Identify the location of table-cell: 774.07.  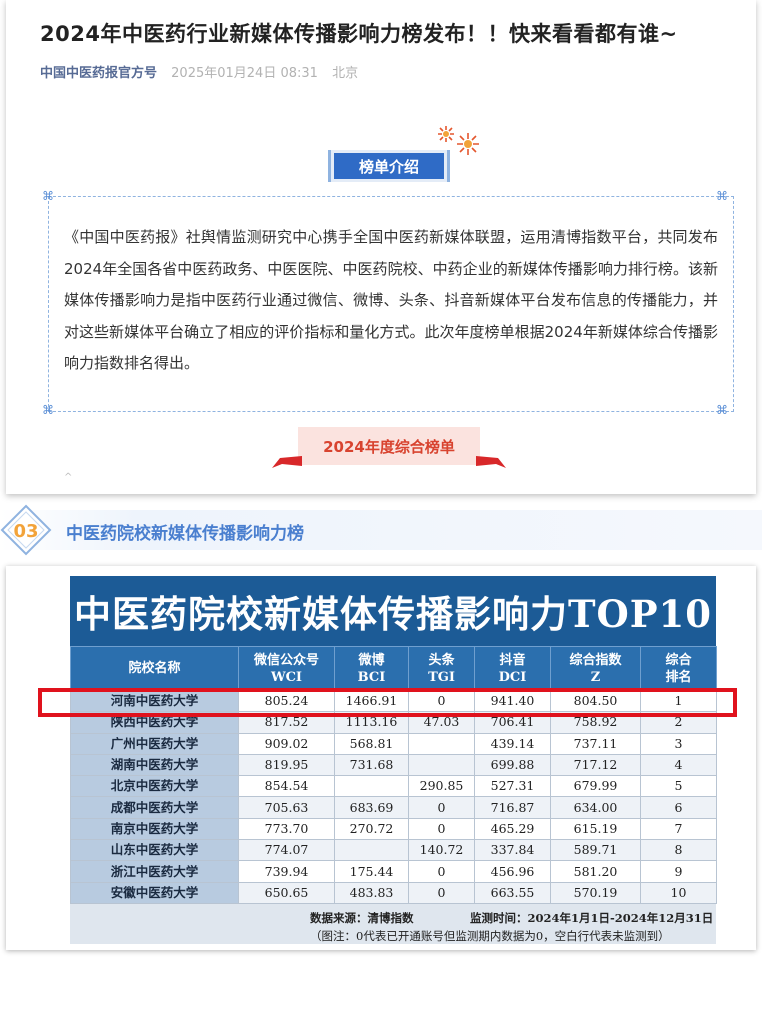
(286, 850).